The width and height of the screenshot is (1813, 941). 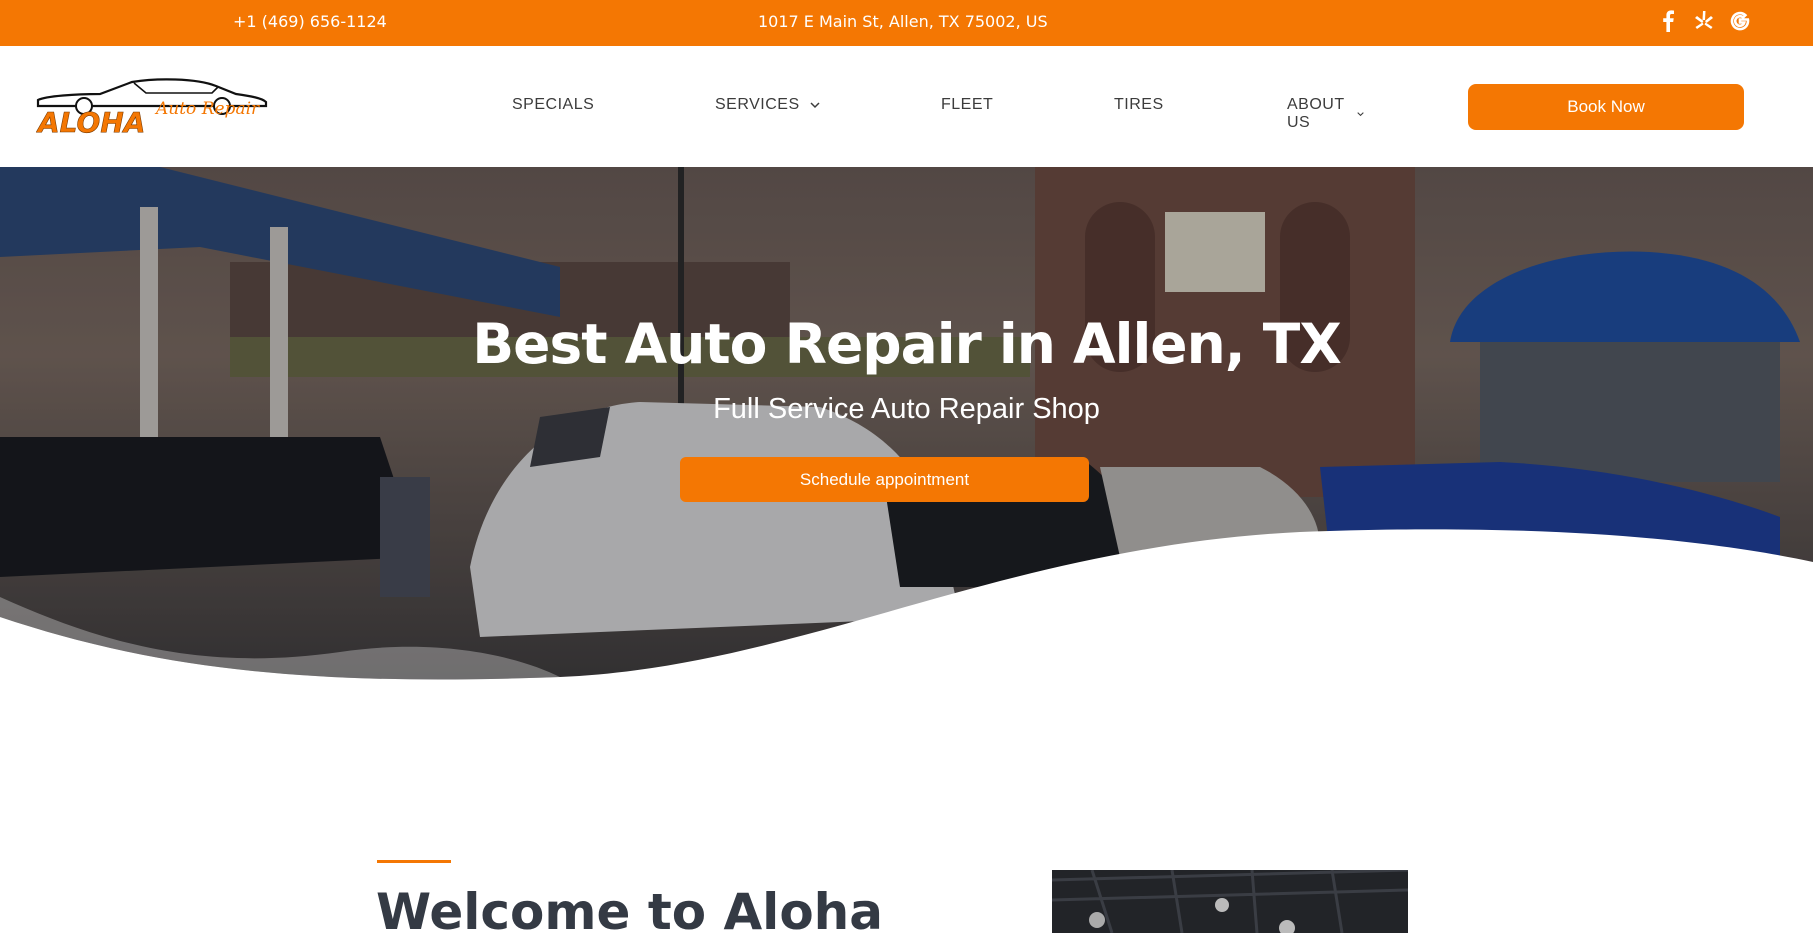 I want to click on nav-specials-label: SPECIALS, so click(x=553, y=104).